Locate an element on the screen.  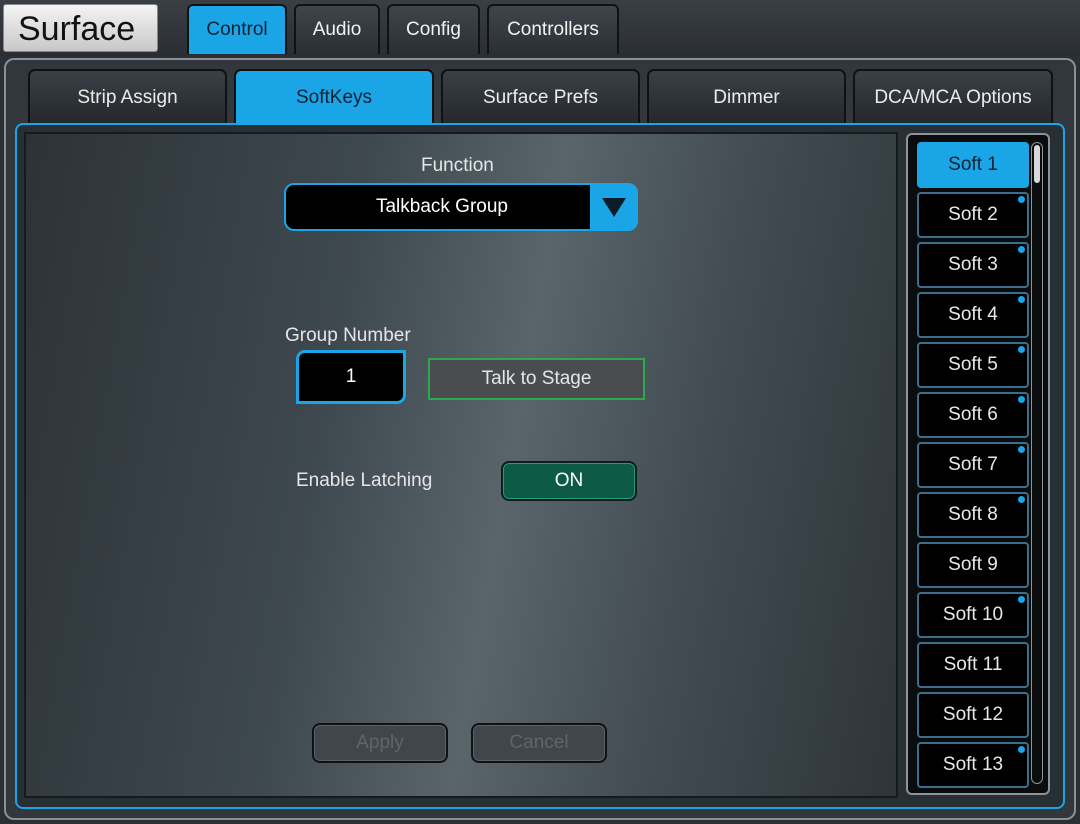
group-name-field: Talk to Stage is located at coordinates (536, 379).